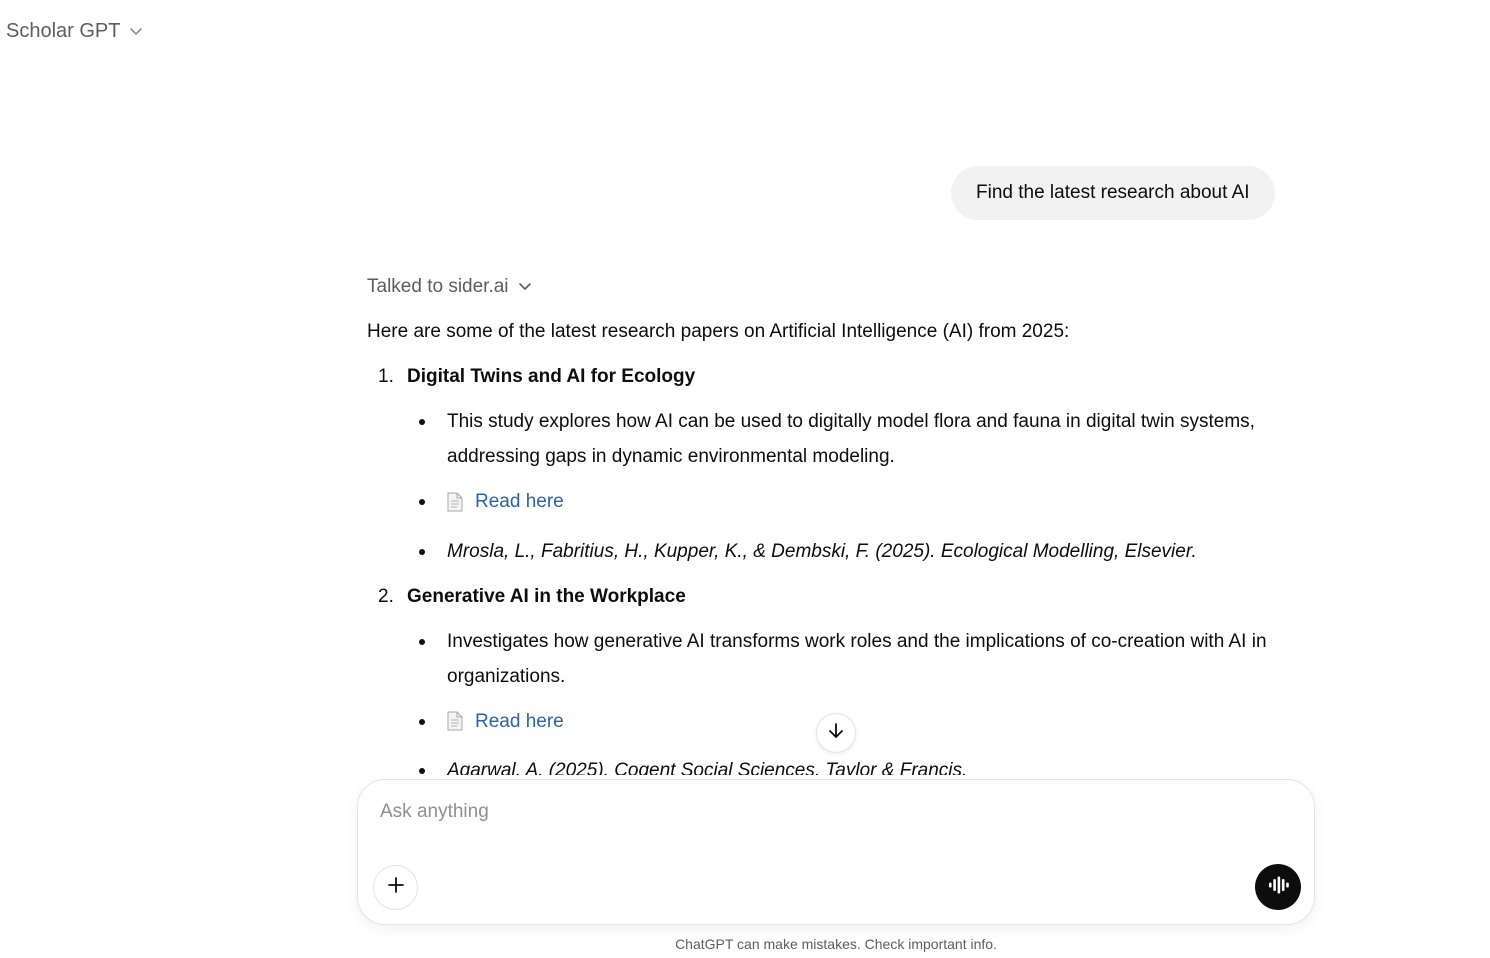 The width and height of the screenshot is (1490, 958). I want to click on user-message-text: Find the latest research about AI, so click(1113, 192).